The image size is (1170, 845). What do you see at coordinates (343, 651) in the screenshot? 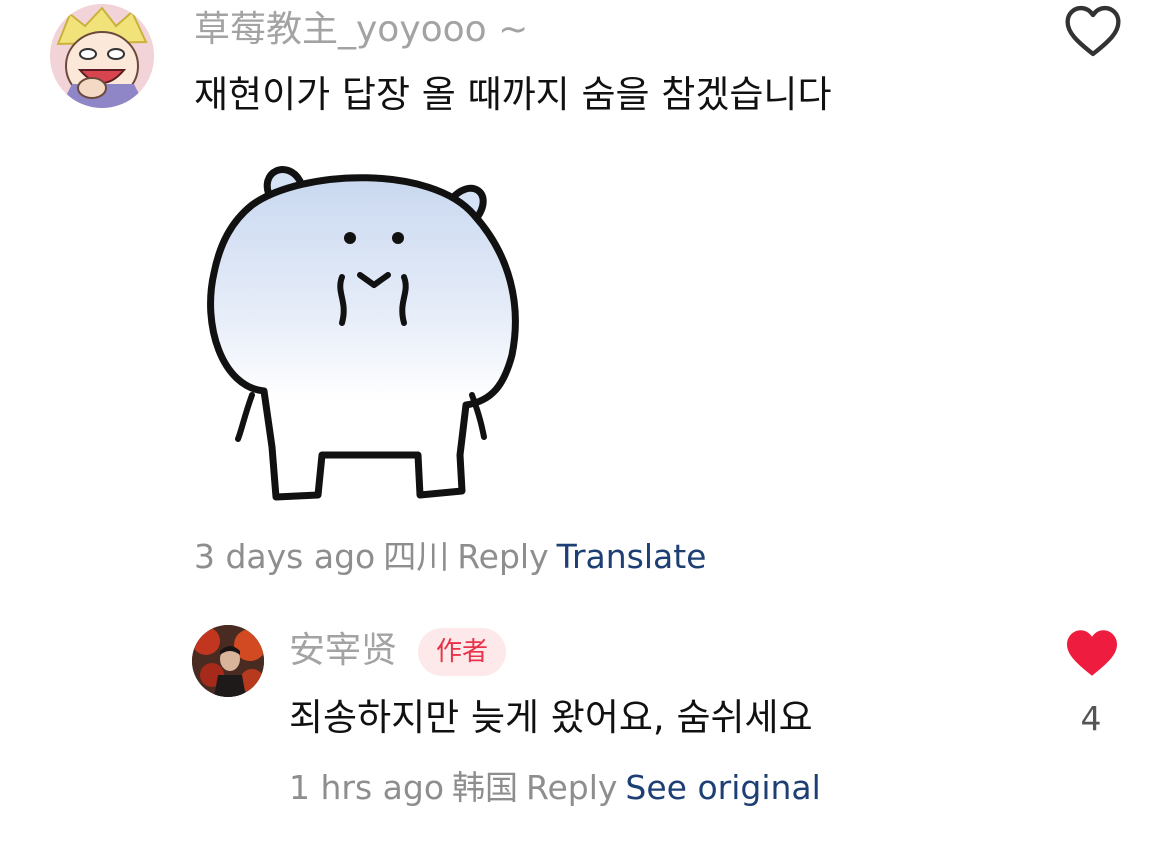
I see `reply-username: 安宰贤` at bounding box center [343, 651].